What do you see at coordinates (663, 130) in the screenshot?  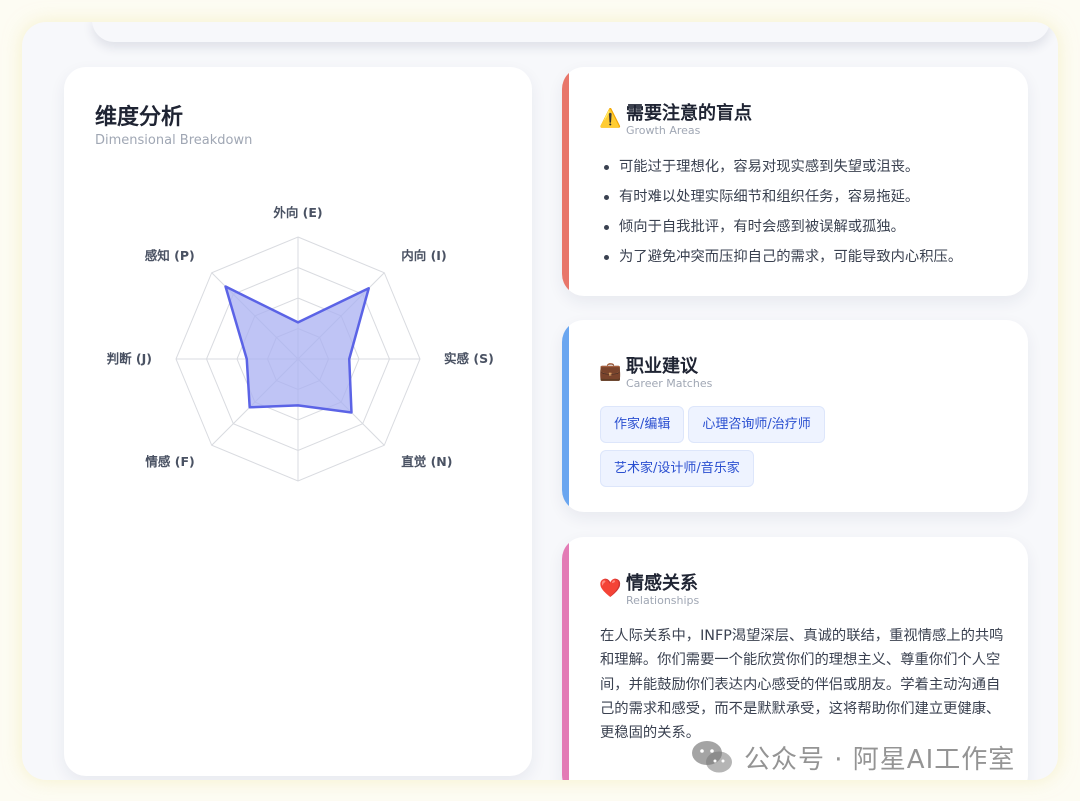 I see `blind-spots-subtitle: Growth Areas` at bounding box center [663, 130].